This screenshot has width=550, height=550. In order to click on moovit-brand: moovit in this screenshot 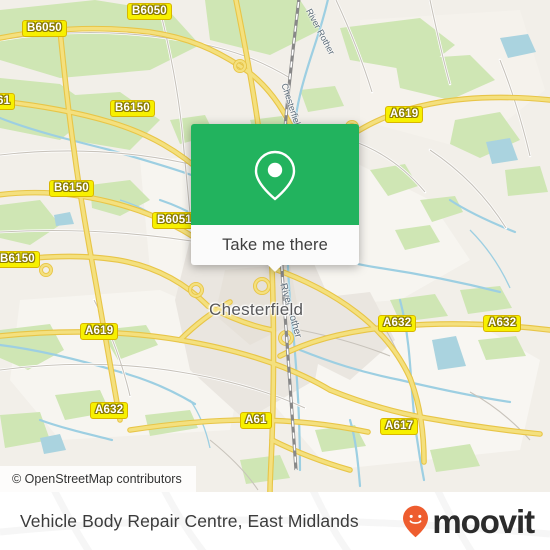, I will do `click(468, 521)`.